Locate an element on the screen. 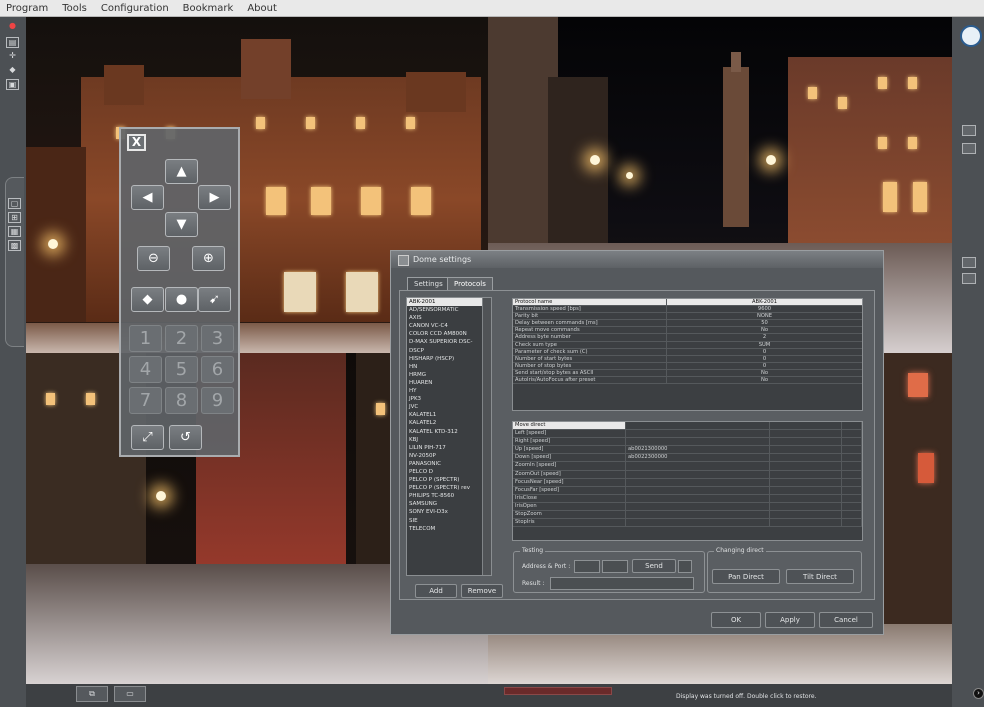 The image size is (984, 707). param-value: SUM is located at coordinates (764, 345).